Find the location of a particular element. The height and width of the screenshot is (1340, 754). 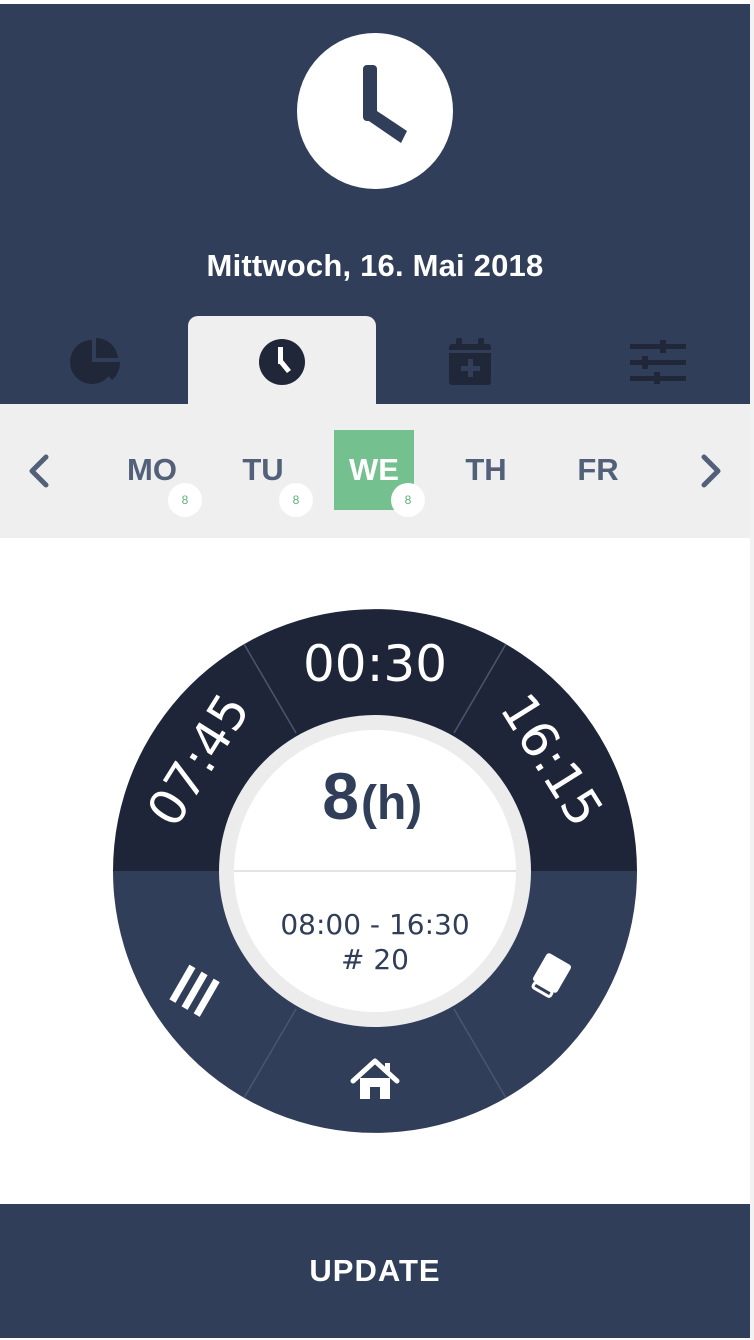

previous-week-button is located at coordinates (40, 471).